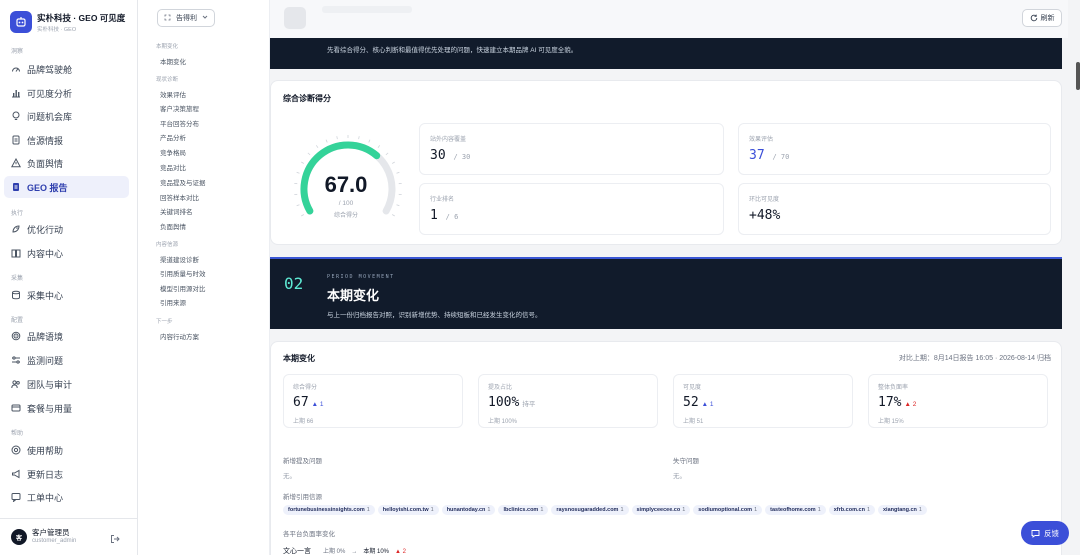 The height and width of the screenshot is (555, 1080). Describe the element at coordinates (571, 209) in the screenshot. I see `metric-industry-rank: 行业排名 1 / 6` at that location.